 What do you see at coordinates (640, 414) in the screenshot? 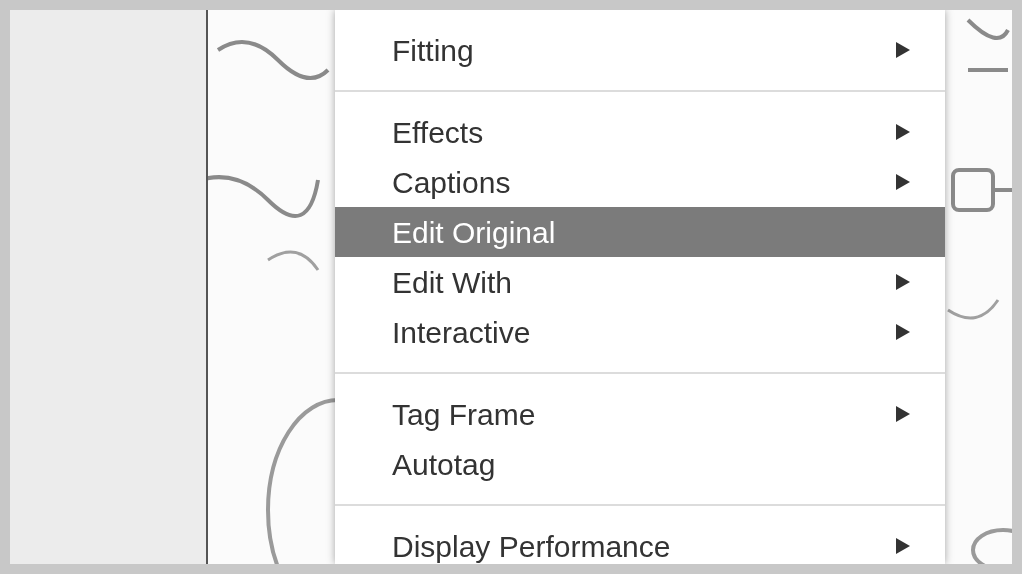
I see `menu-item: Tag Frame` at bounding box center [640, 414].